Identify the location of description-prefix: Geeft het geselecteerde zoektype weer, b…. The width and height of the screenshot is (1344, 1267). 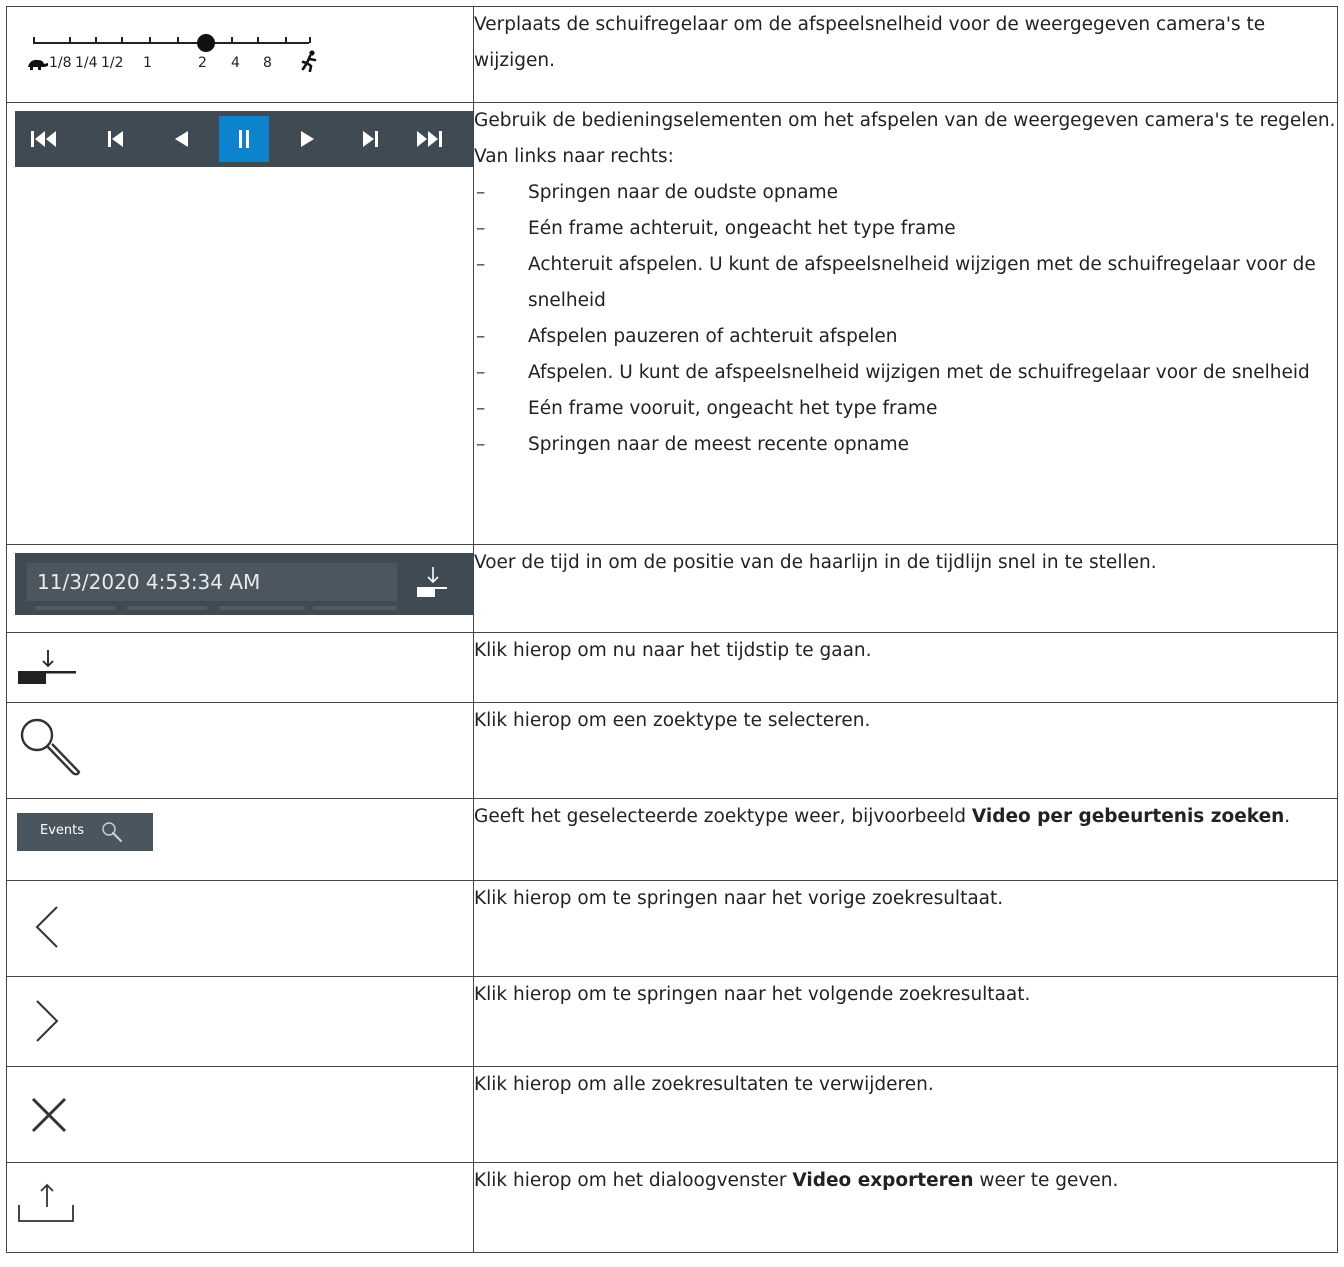
(723, 816).